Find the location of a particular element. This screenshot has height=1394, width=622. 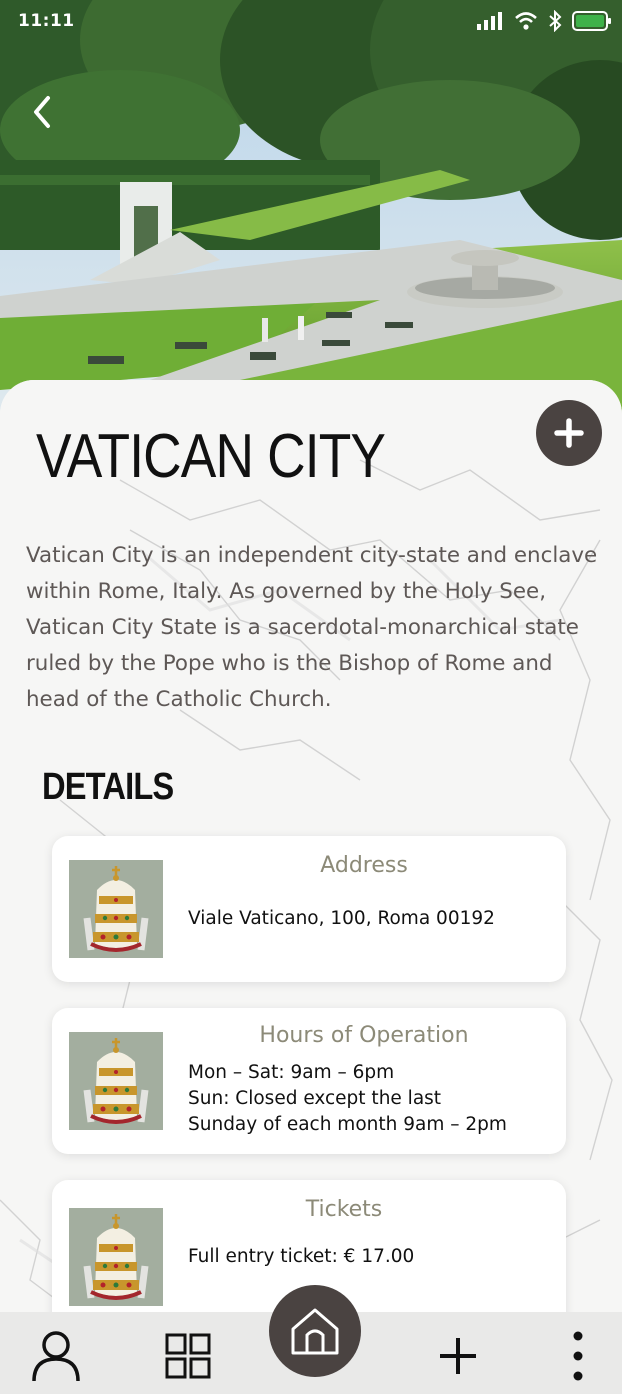

address-thumbnail is located at coordinates (116, 909).